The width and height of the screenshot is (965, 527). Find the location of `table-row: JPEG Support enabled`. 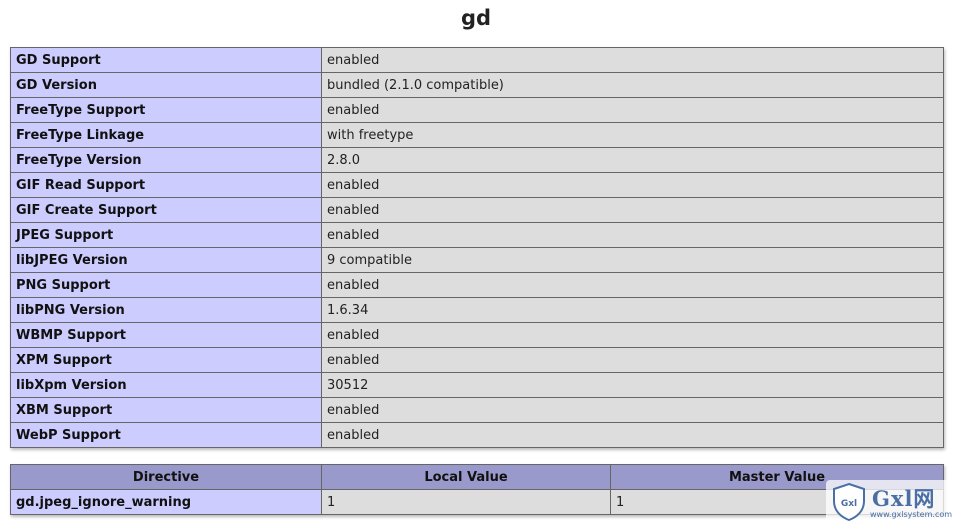

table-row: JPEG Support enabled is located at coordinates (477, 235).